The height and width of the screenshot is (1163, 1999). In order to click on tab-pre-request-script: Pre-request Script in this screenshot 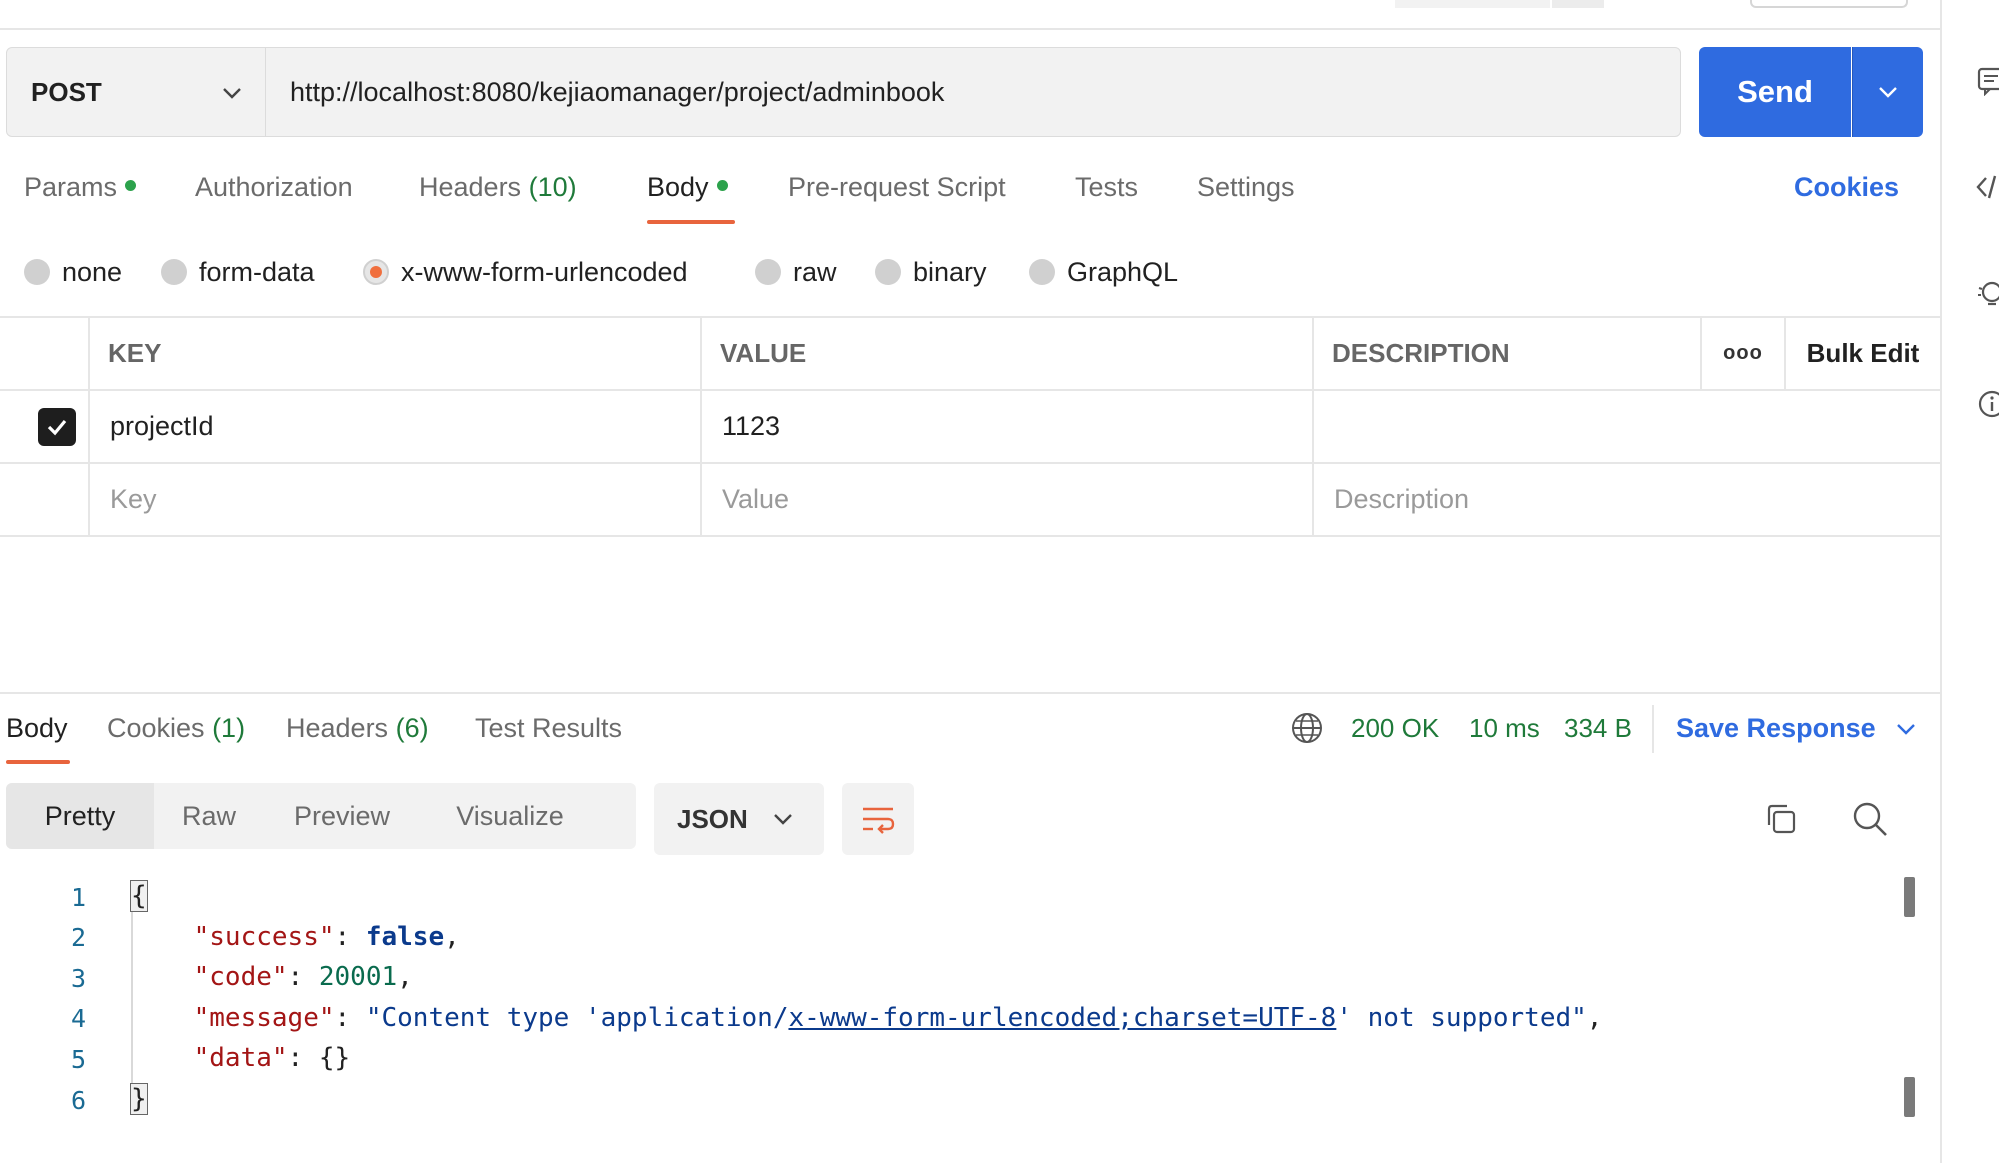, I will do `click(897, 192)`.